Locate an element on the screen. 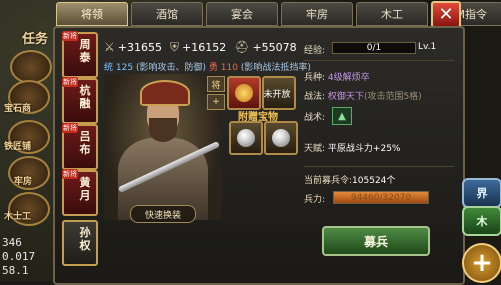  beard-shape is located at coordinates (163, 130).